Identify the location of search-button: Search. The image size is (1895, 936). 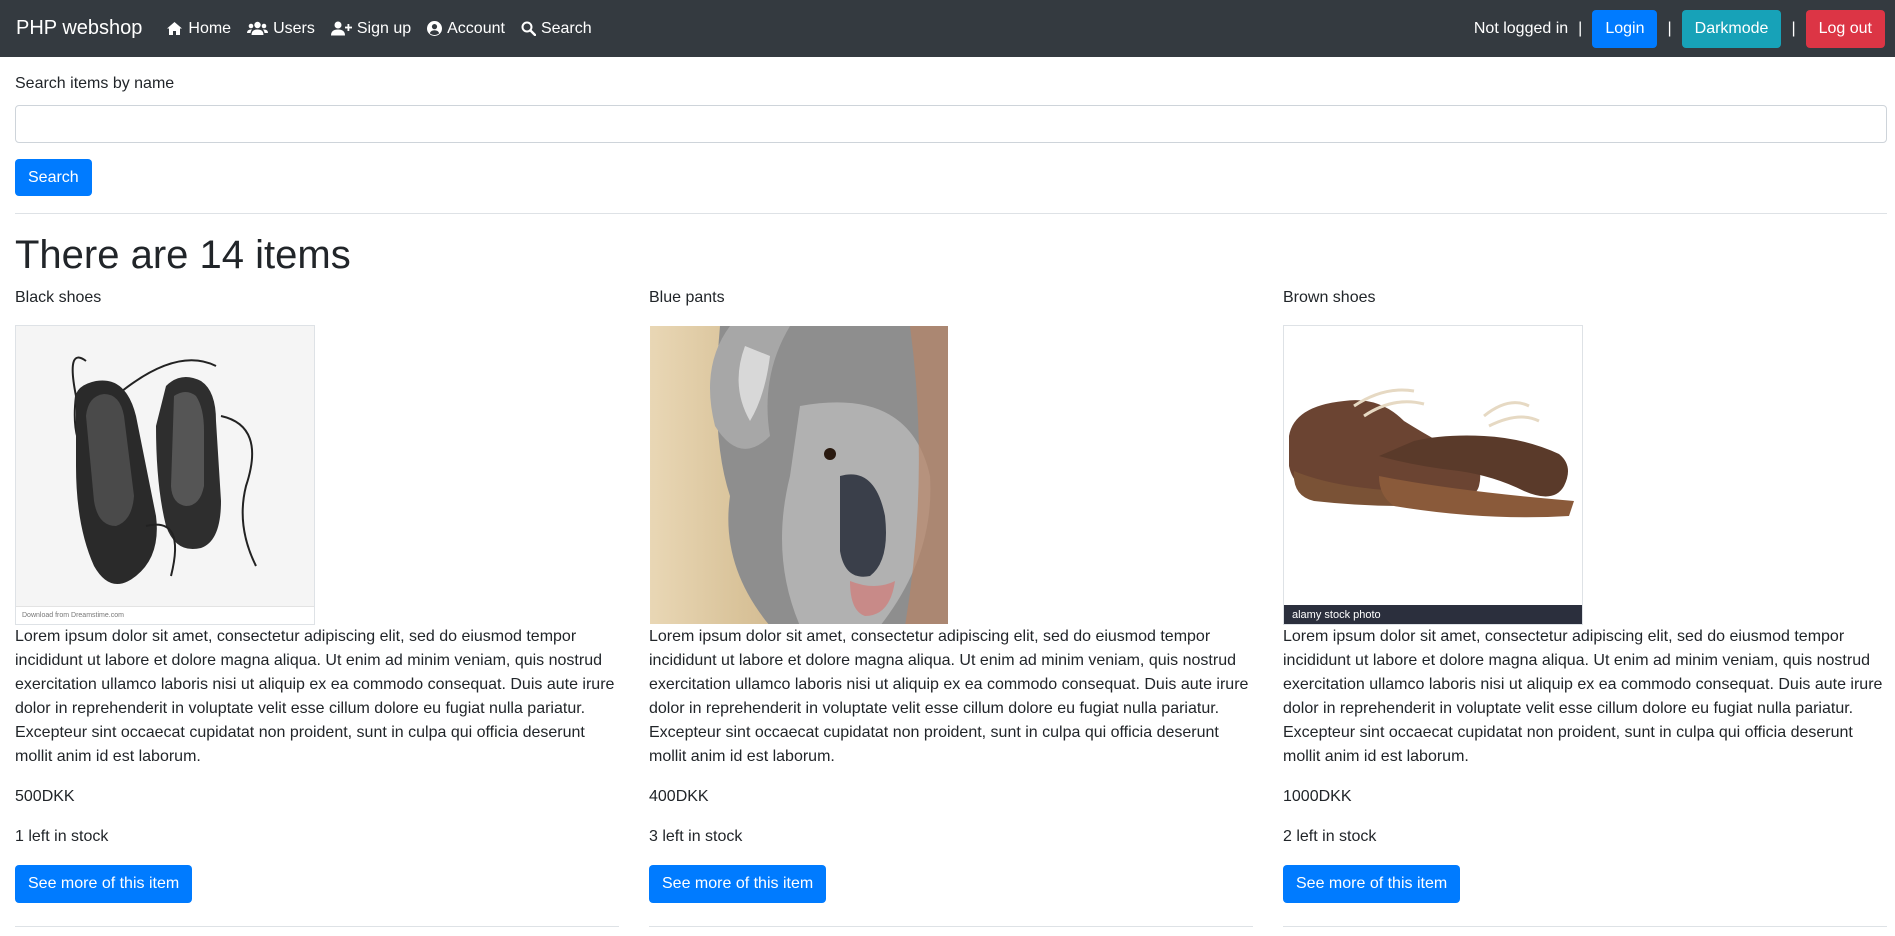
(53, 177).